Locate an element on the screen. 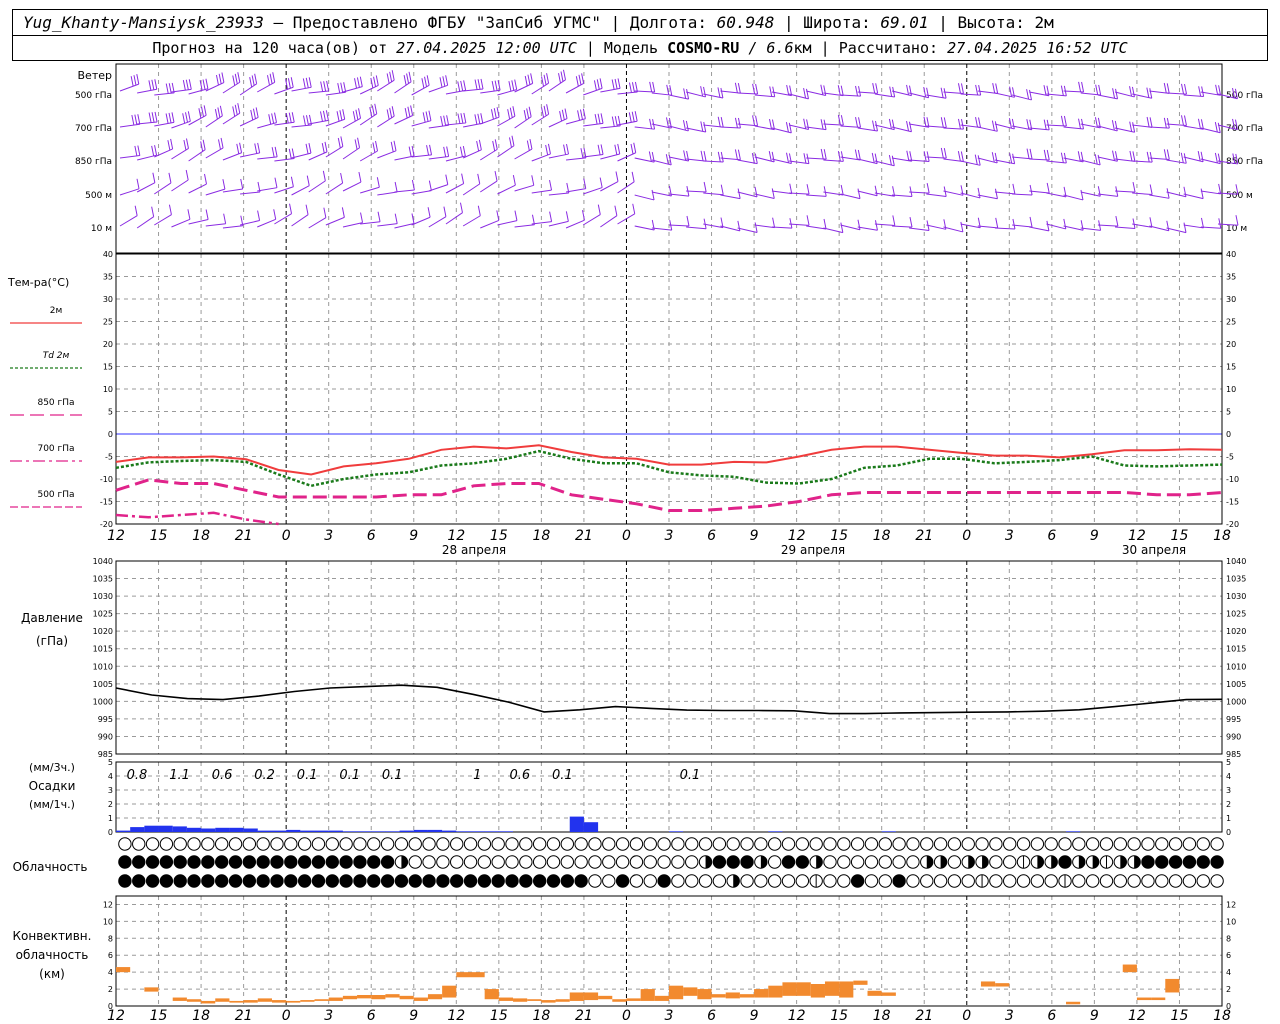 The height and width of the screenshot is (1024, 1280). convective-axis-tick-left: 12 is located at coordinates (108, 904).